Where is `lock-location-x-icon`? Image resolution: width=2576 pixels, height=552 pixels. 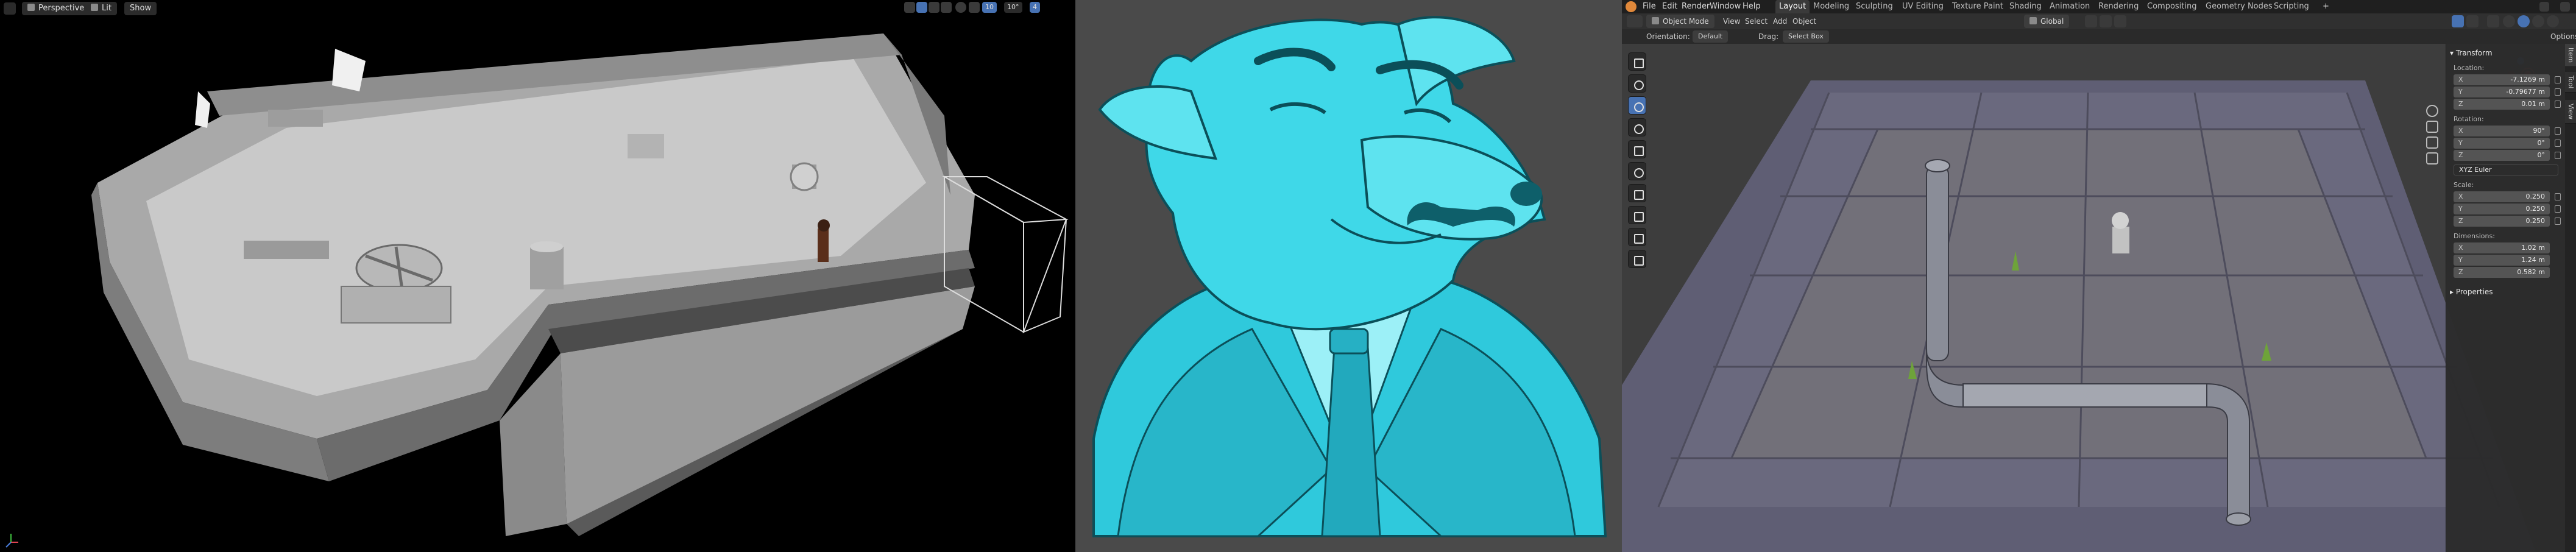
lock-location-x-icon is located at coordinates (2558, 79).